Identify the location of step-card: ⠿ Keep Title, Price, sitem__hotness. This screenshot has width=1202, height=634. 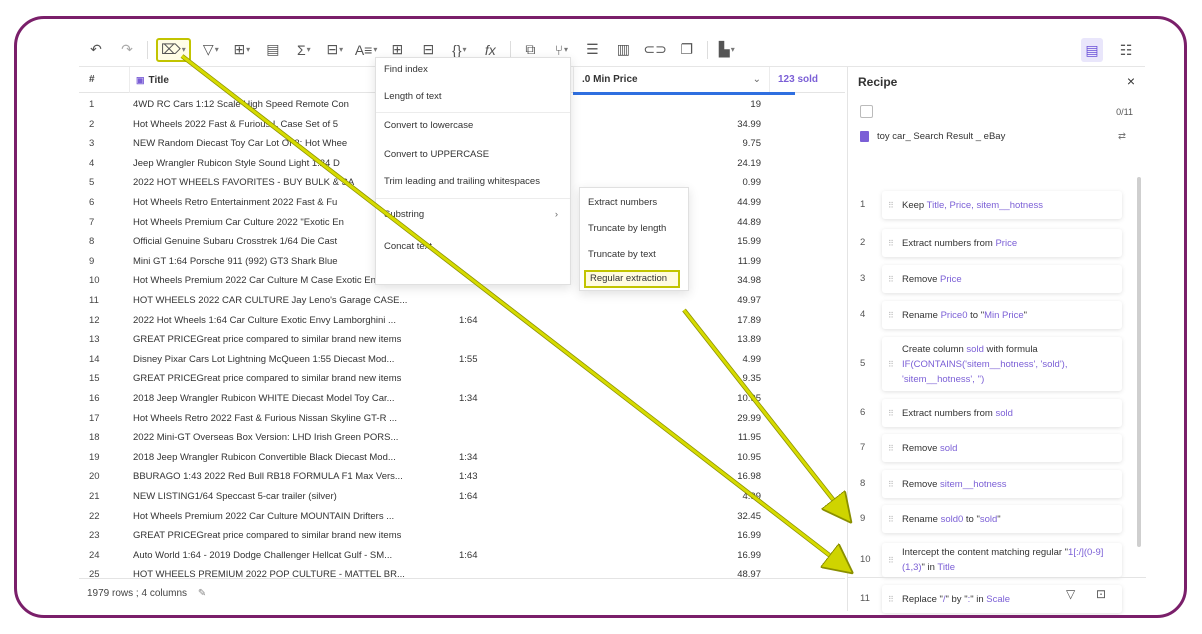
(1002, 205).